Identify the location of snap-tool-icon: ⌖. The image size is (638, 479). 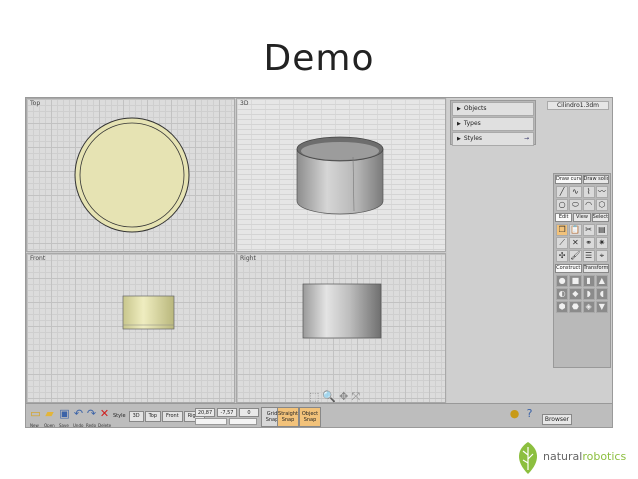
(601, 256).